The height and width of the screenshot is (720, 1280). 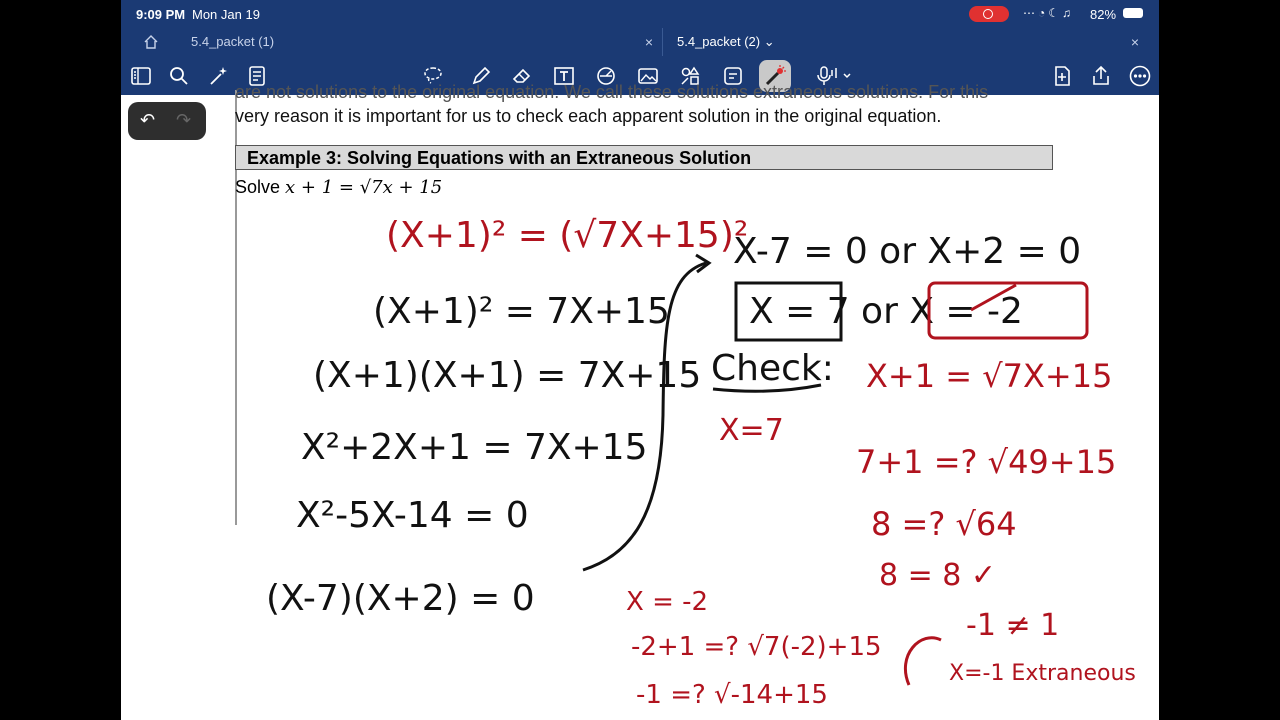 I want to click on tab-bar: 5.4_packet (1) × 5.4_packet (2) ⌄ ×, so click(x=640, y=42).